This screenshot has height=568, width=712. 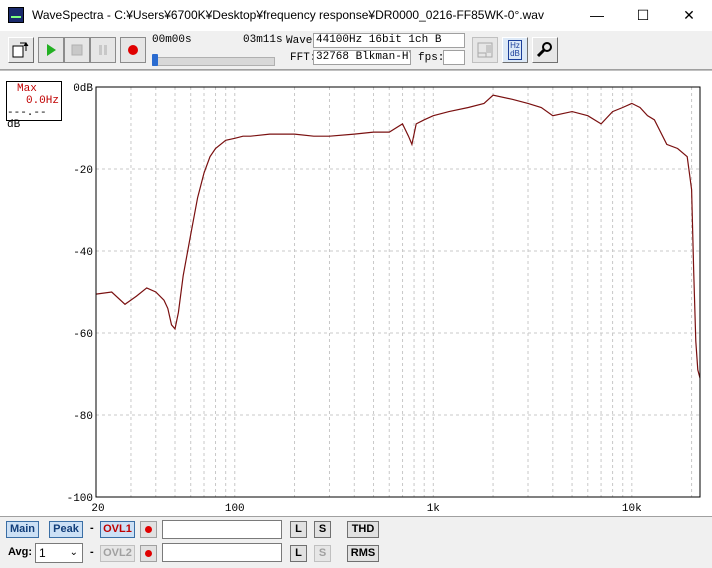 What do you see at coordinates (42, 553) in the screenshot?
I see `avg-value: 1` at bounding box center [42, 553].